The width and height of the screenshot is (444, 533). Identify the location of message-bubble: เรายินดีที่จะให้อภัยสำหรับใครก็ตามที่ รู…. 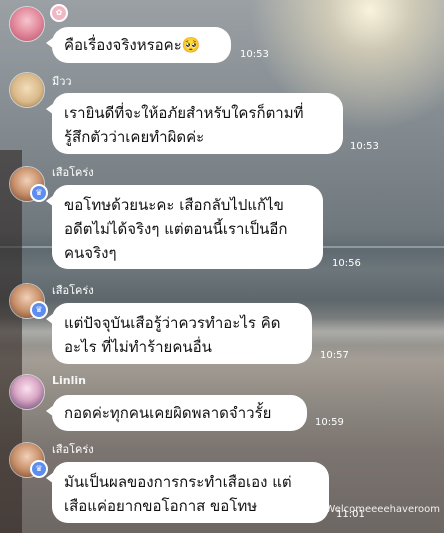
(194, 123).